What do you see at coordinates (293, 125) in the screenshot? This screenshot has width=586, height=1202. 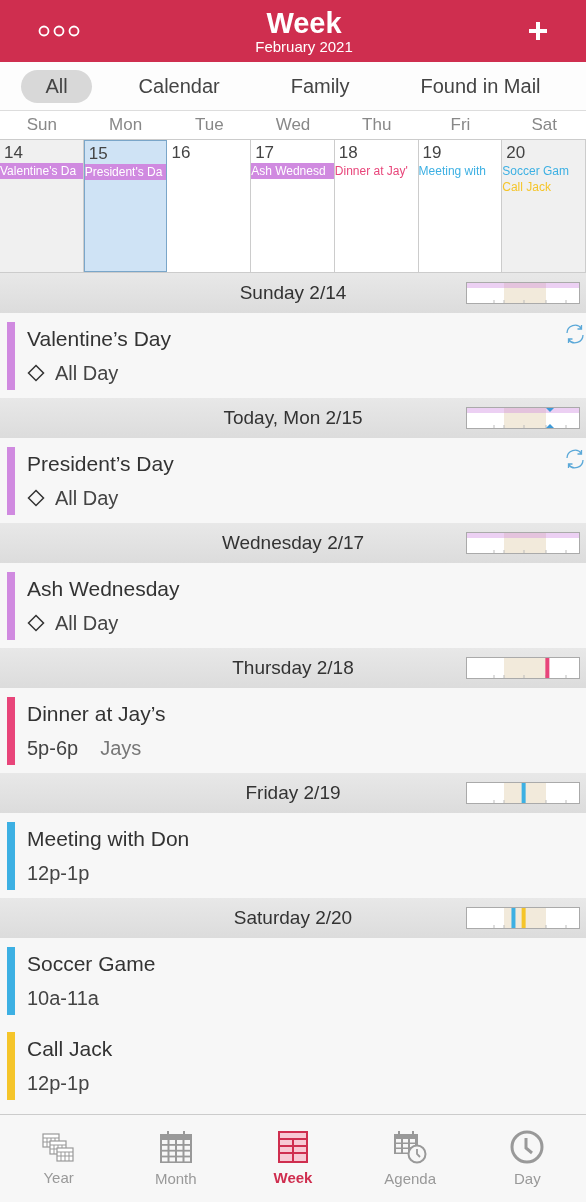 I see `weekday-label: Wed` at bounding box center [293, 125].